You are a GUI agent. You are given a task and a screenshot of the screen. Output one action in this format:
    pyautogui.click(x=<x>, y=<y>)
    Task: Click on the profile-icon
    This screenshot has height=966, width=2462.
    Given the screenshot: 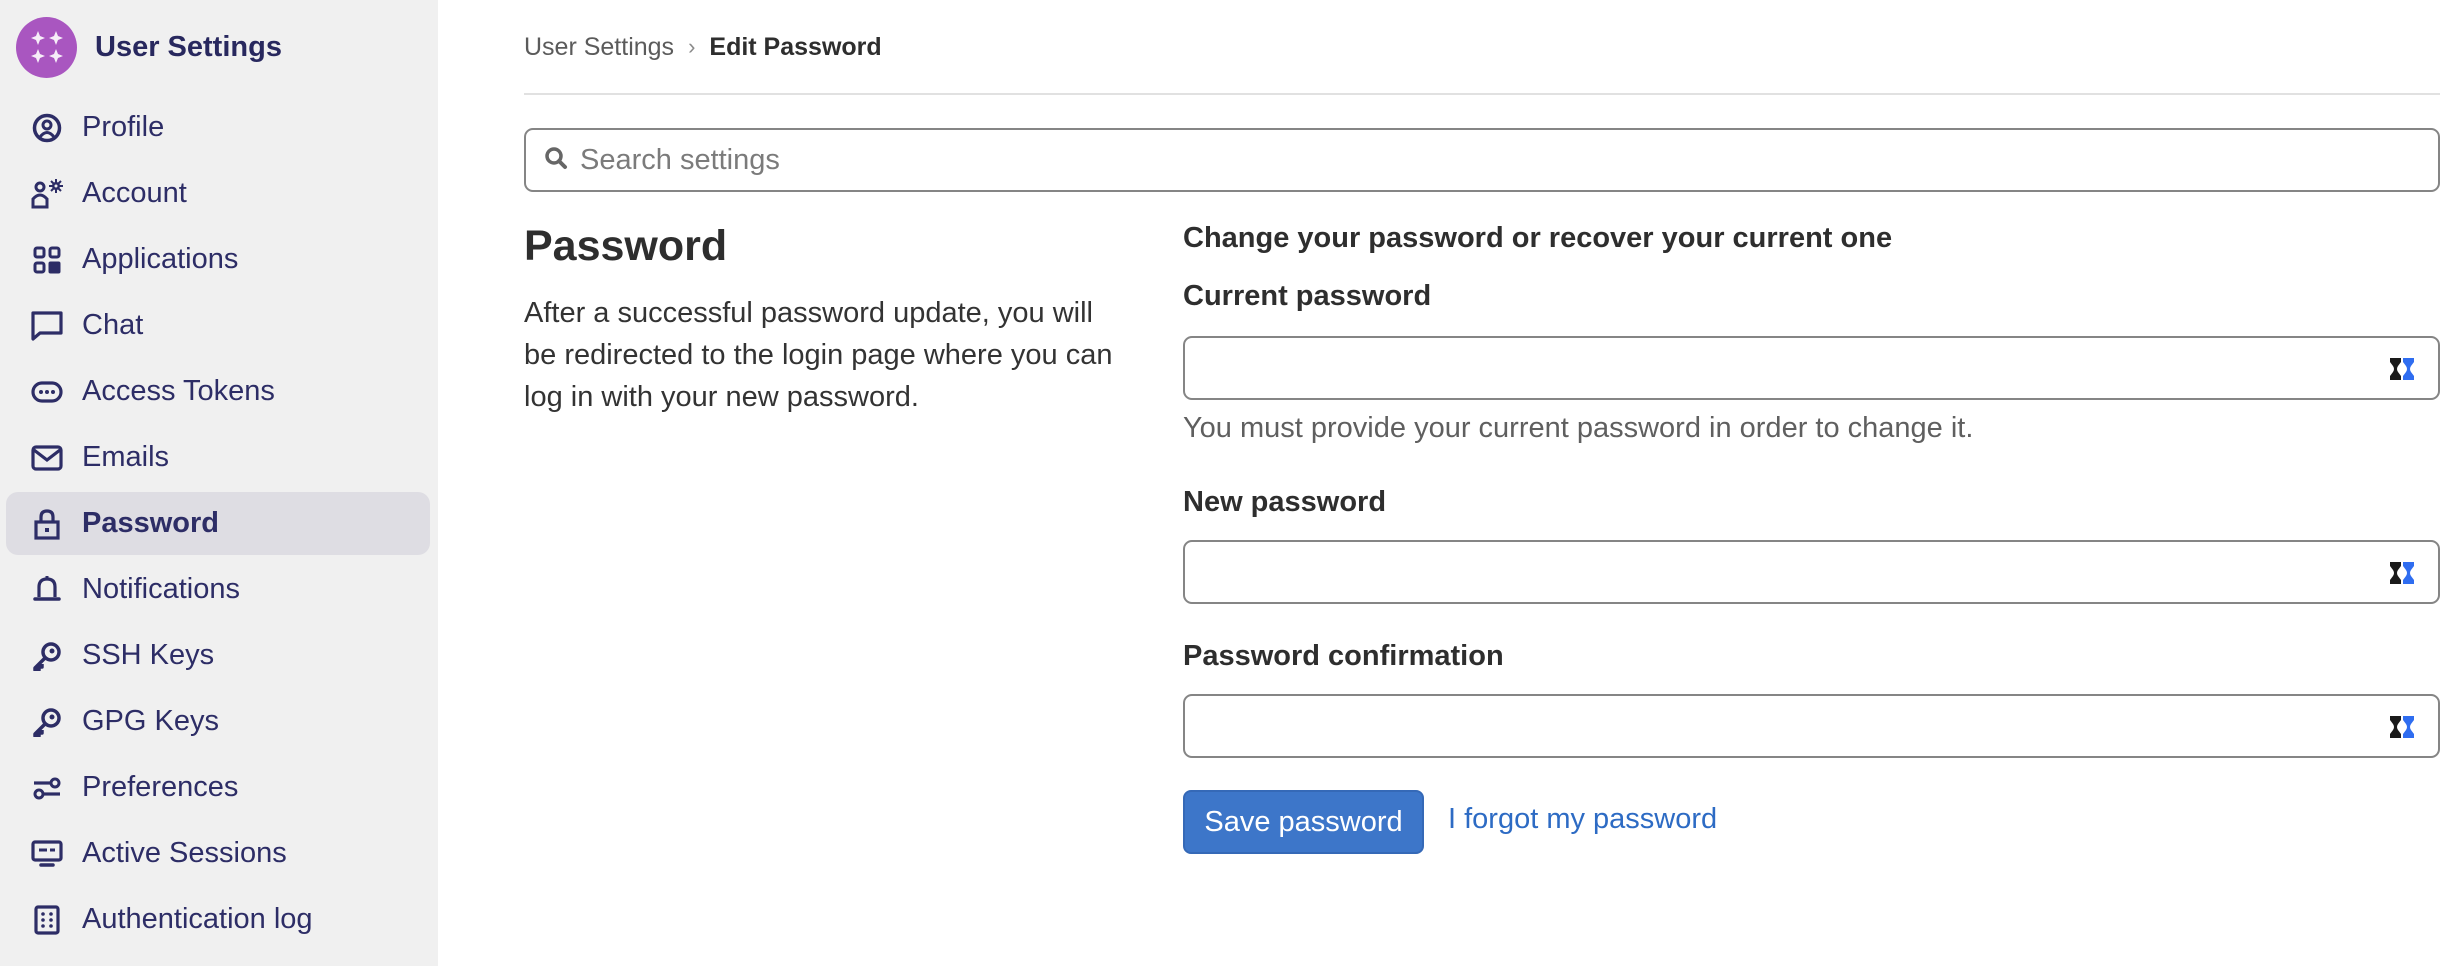 What is the action you would take?
    pyautogui.click(x=47, y=128)
    